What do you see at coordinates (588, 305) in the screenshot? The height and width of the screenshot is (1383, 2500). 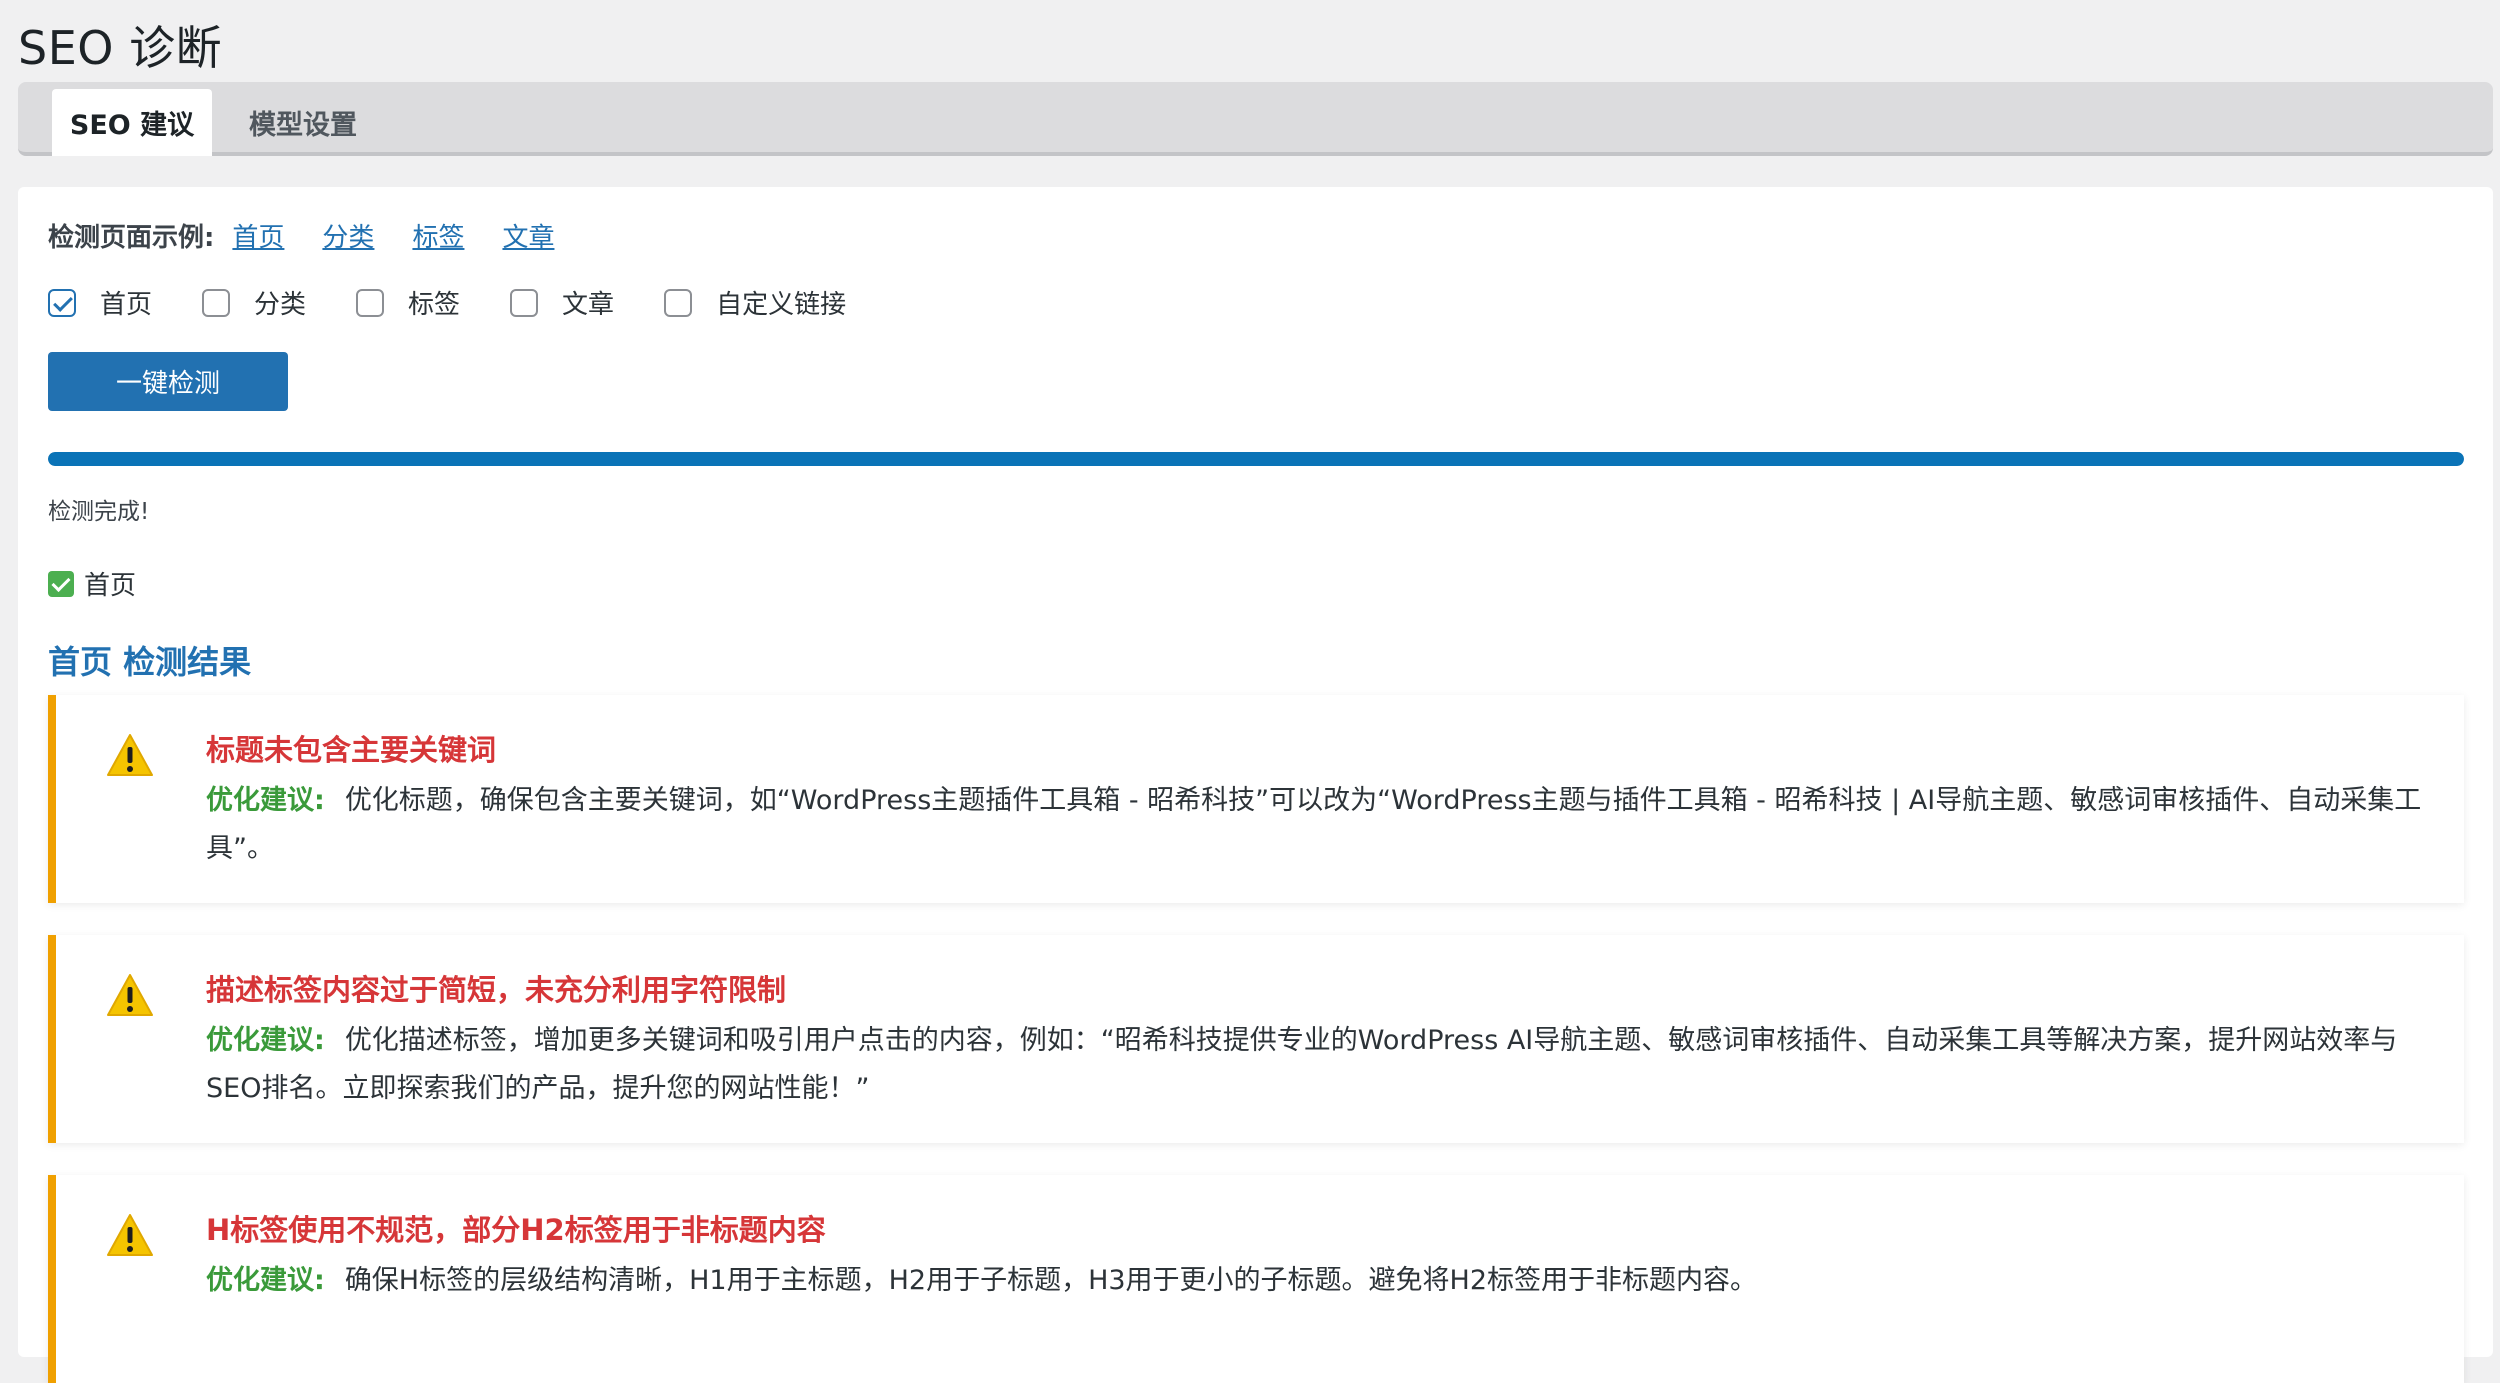 I see `checkbox-post-label: 文章` at bounding box center [588, 305].